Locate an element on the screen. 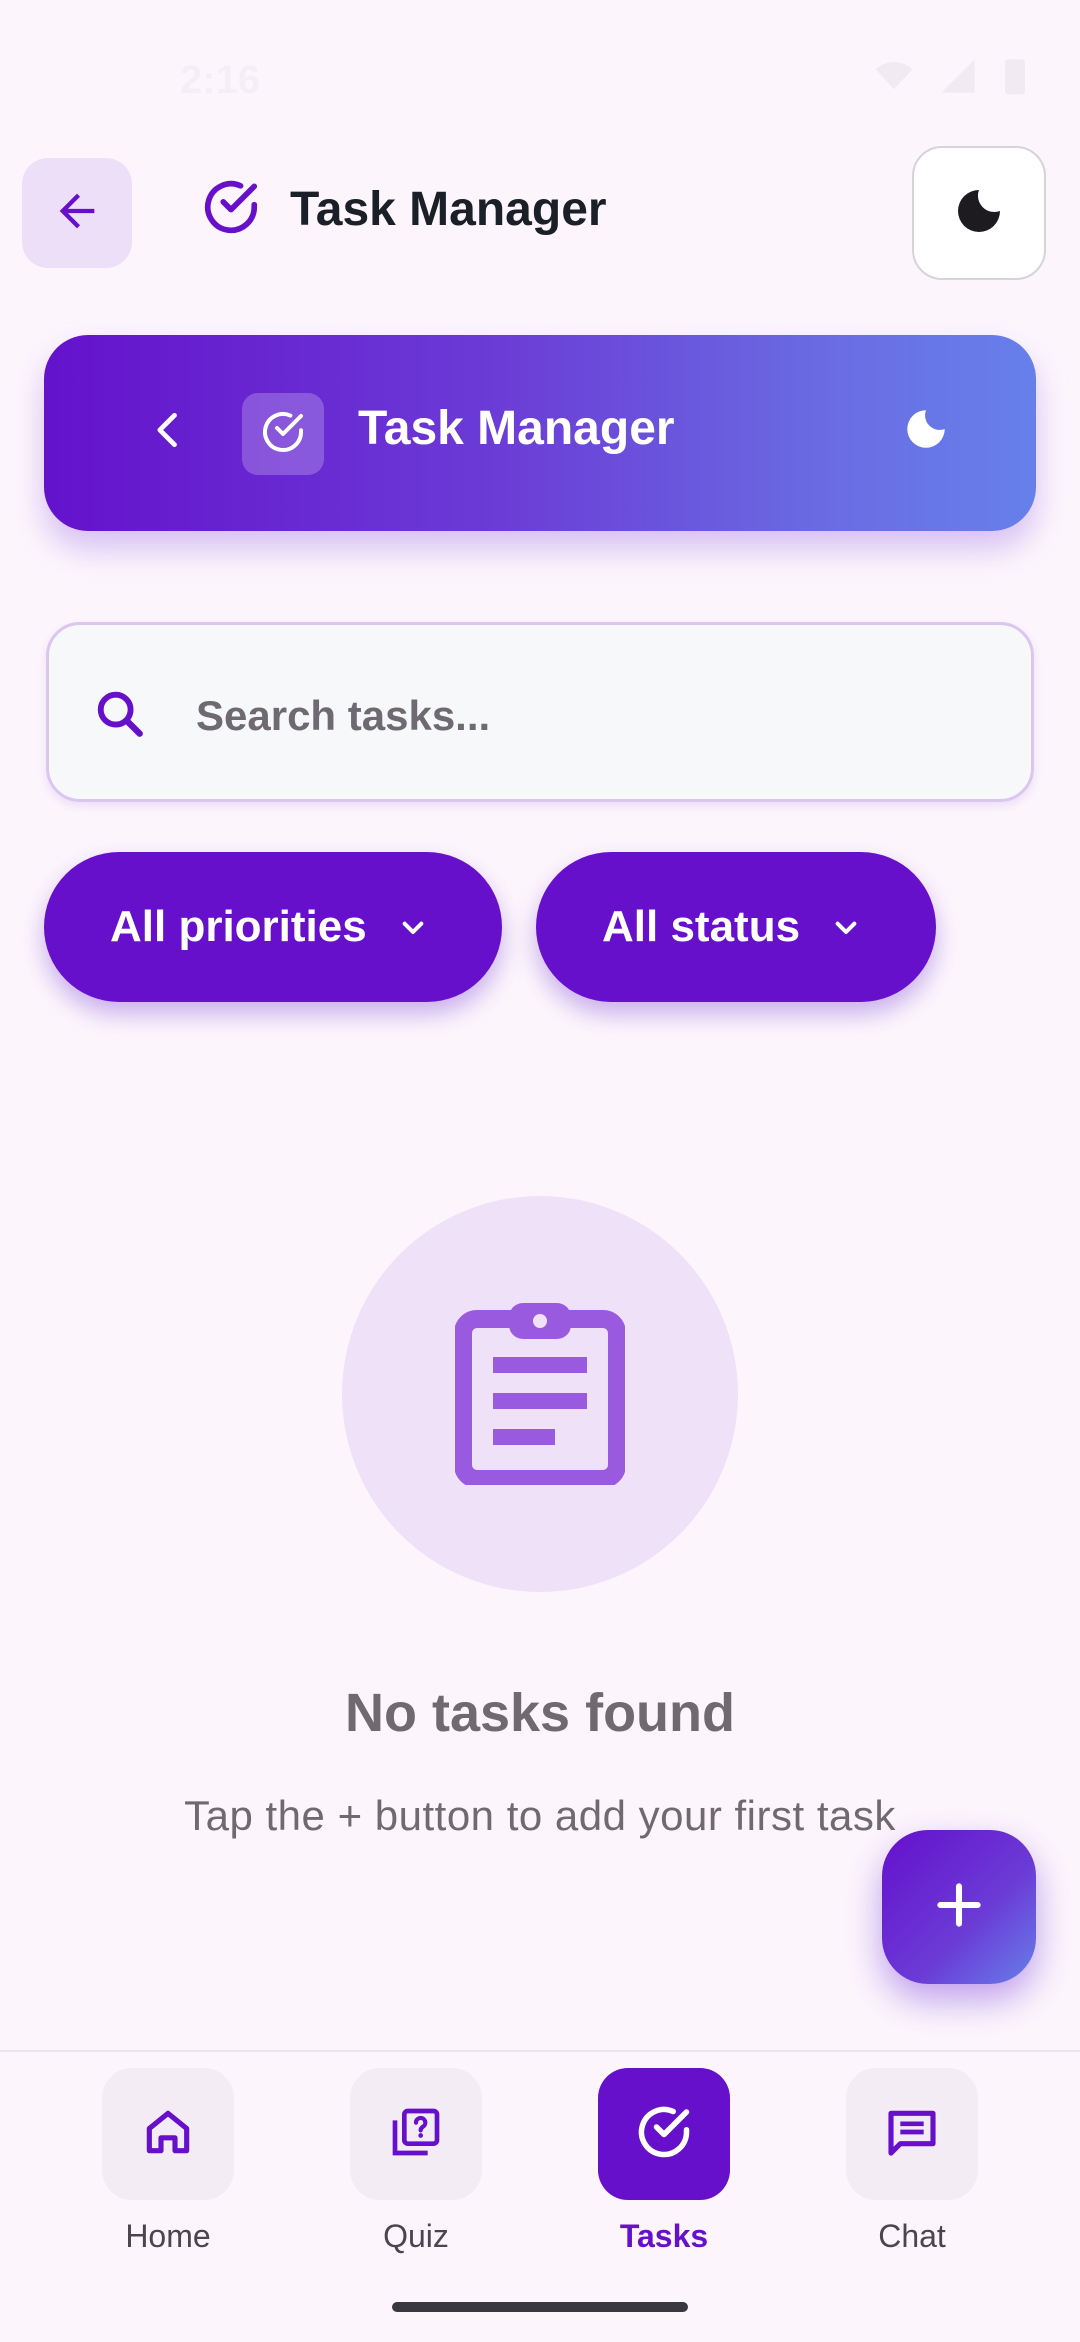 This screenshot has width=1080, height=2342. nav-item-home: Home is located at coordinates (168, 2161).